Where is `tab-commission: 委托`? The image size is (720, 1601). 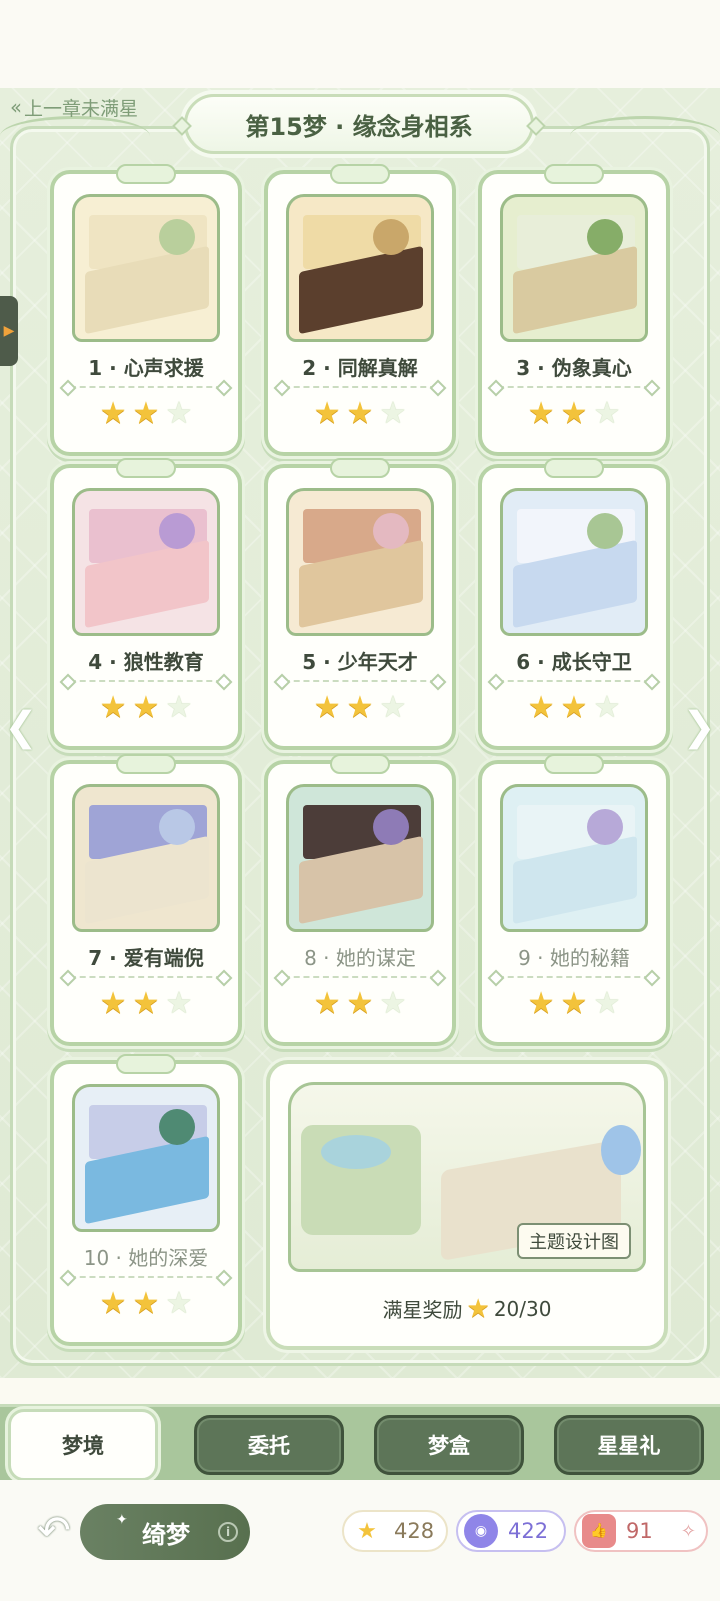
tab-commission: 委托 is located at coordinates (269, 1445).